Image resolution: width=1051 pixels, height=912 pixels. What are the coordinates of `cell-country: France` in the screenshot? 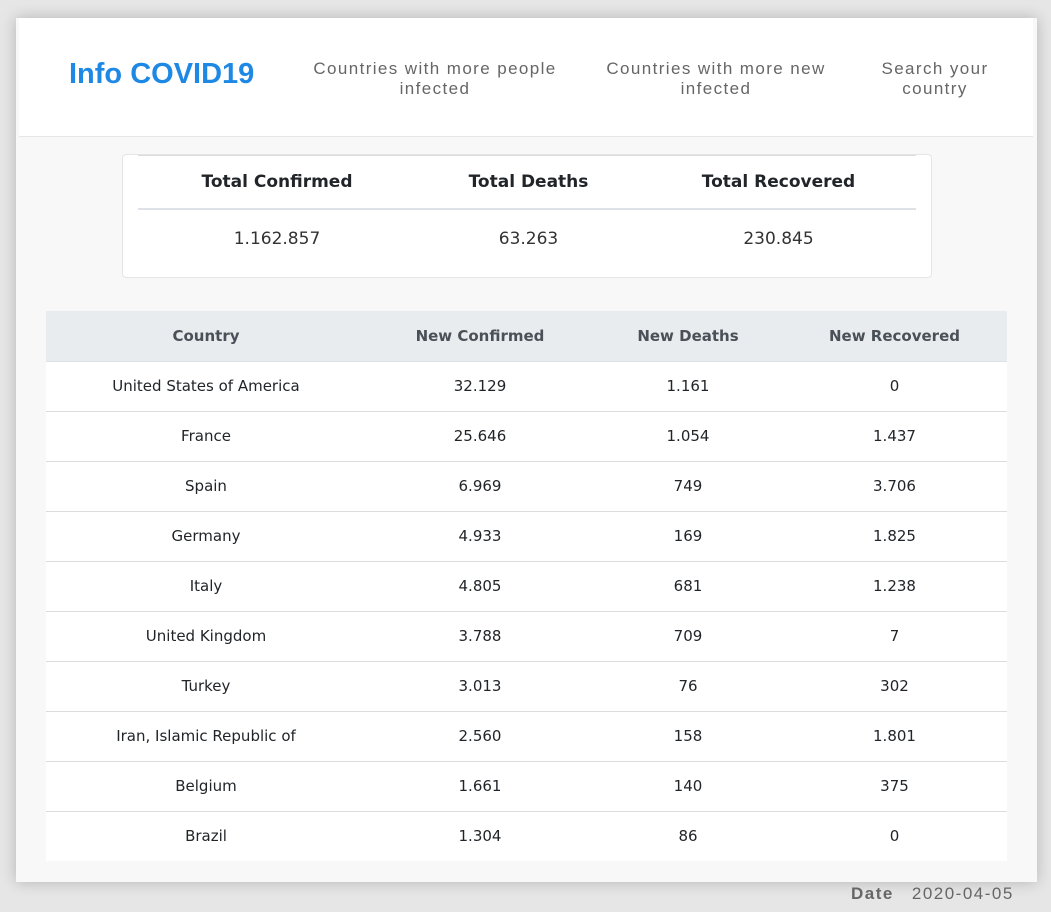 It's located at (206, 435).